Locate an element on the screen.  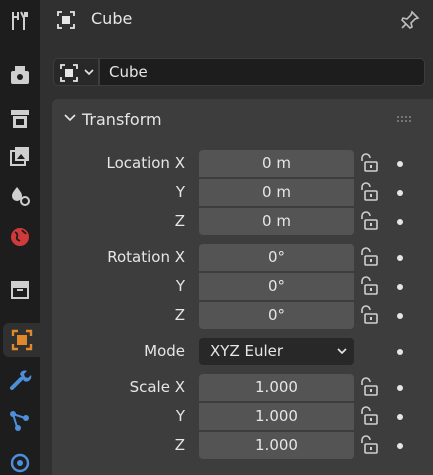
properties-tab-bar is located at coordinates (20, 237).